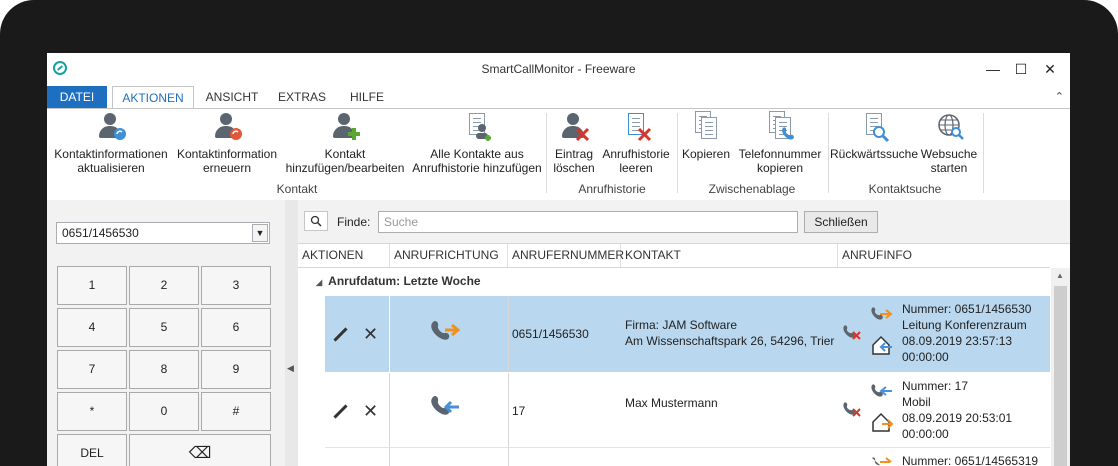 This screenshot has height=466, width=1118. I want to click on clear-history-button: Anrufhistorie leeren, so click(636, 143).